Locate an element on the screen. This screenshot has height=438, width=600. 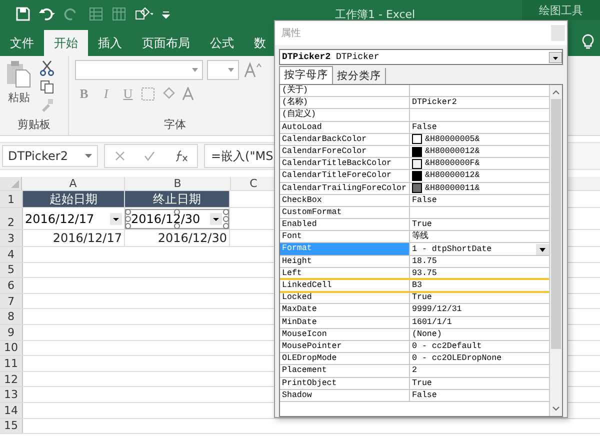
row-header: 4 is located at coordinates (11, 254).